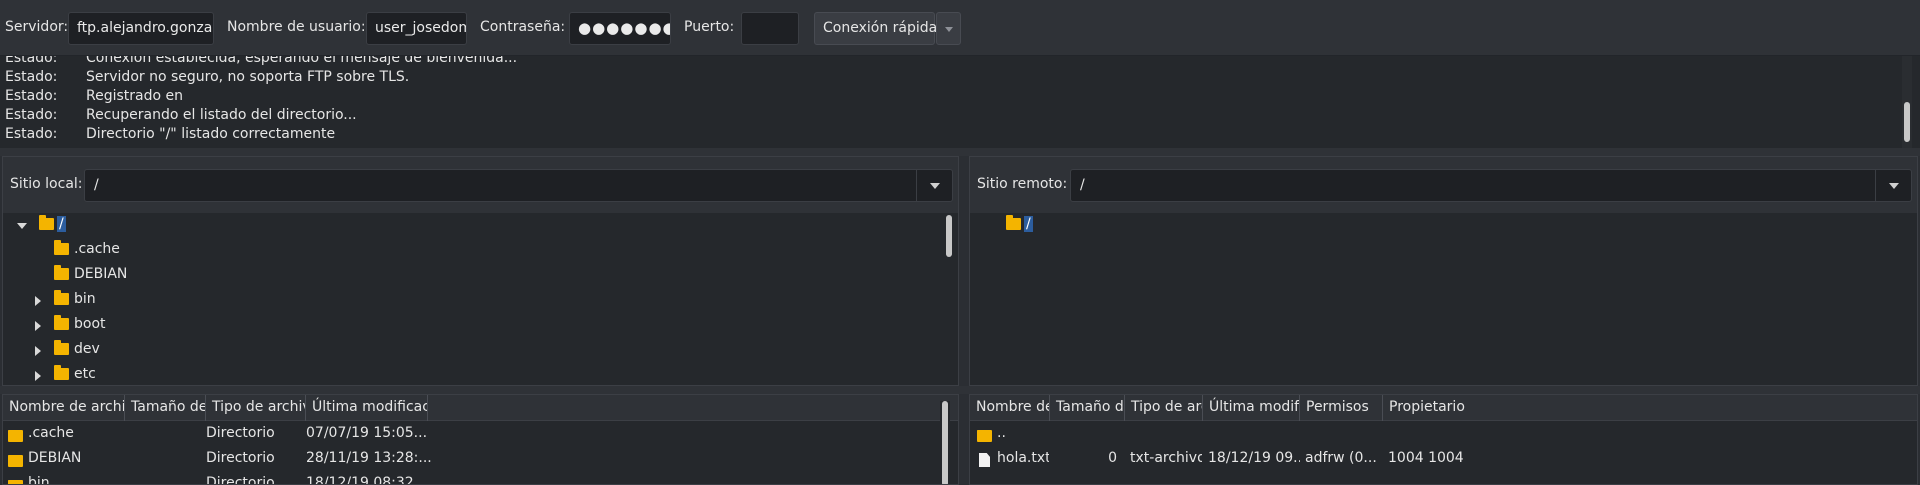 This screenshot has height=485, width=1920. I want to click on column-header-permissions: Permisos, so click(1341, 408).